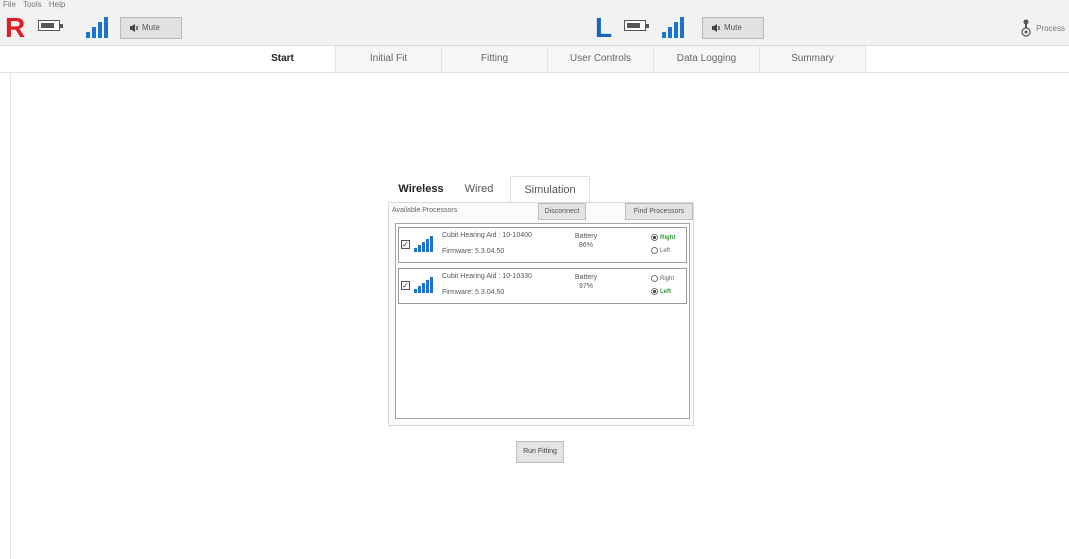 The image size is (1069, 559). I want to click on available-processors-label: Available Processors, so click(425, 210).